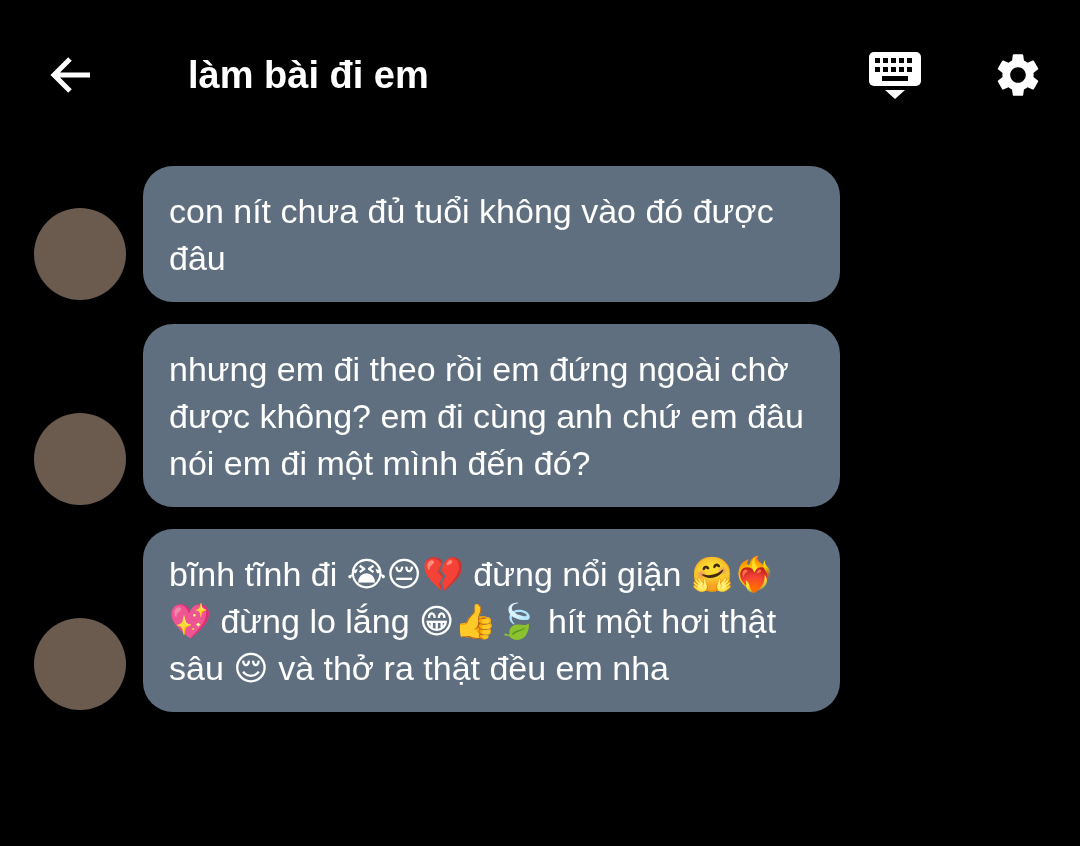 The width and height of the screenshot is (1080, 846). I want to click on back-arrow-icon, so click(70, 75).